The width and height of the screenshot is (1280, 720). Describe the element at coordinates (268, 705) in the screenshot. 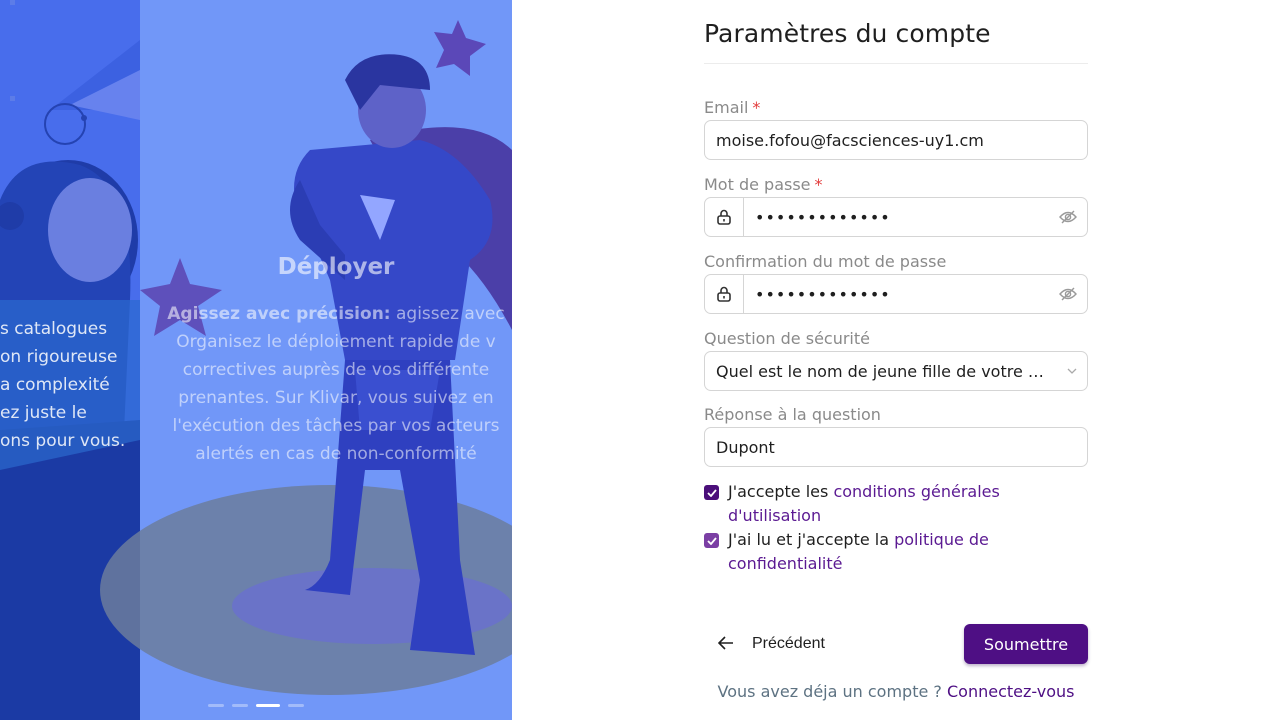

I see `carousel-dot-active` at that location.